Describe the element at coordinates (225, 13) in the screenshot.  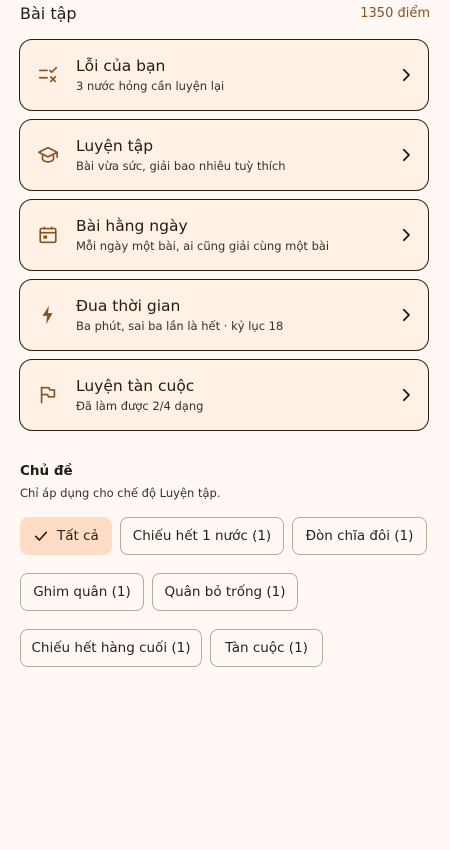
I see `app-header: Bài tập 1350 điểm` at that location.